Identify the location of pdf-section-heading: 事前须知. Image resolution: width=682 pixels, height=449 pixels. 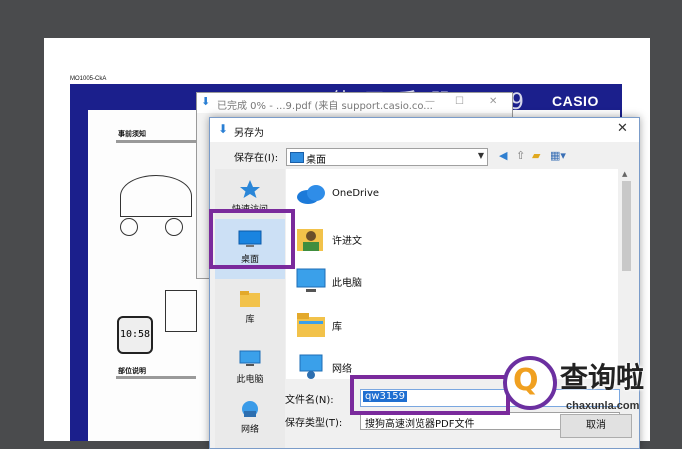
(132, 134).